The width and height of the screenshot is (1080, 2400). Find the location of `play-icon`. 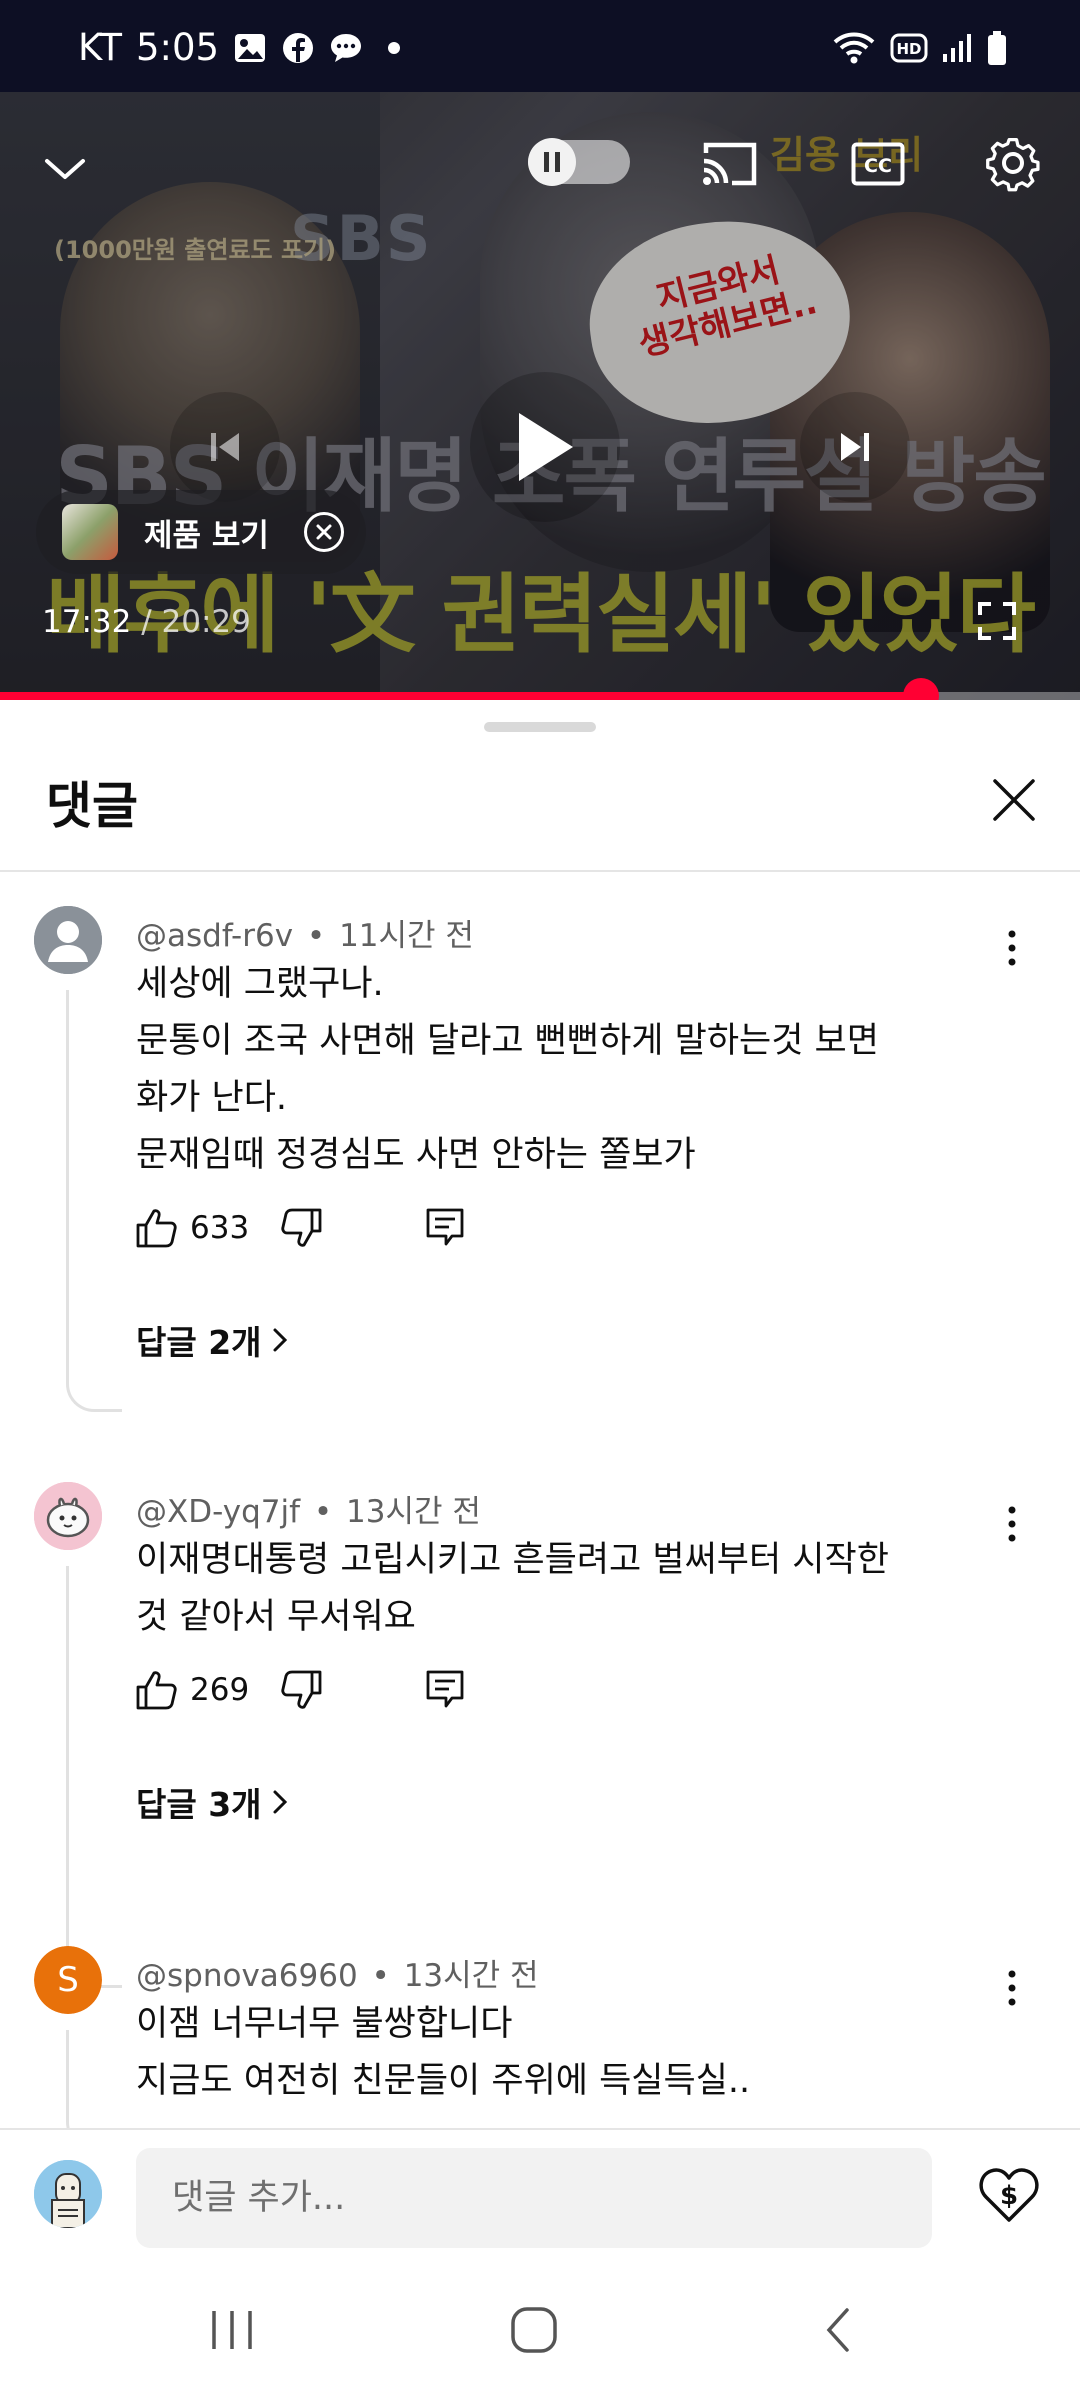

play-icon is located at coordinates (546, 447).